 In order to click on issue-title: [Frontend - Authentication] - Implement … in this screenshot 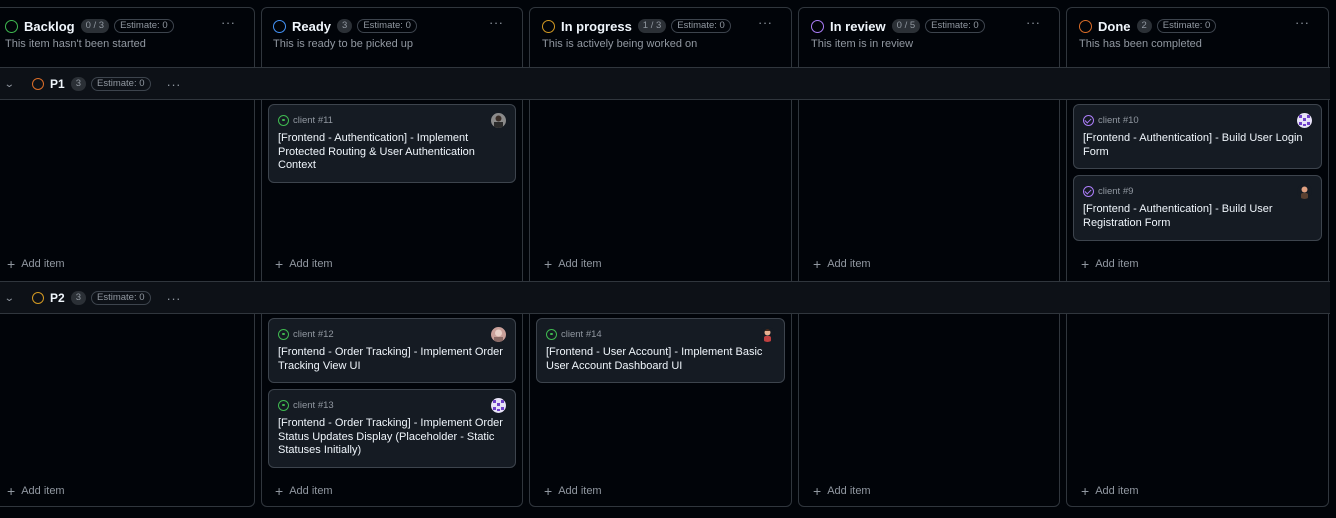, I will do `click(392, 152)`.